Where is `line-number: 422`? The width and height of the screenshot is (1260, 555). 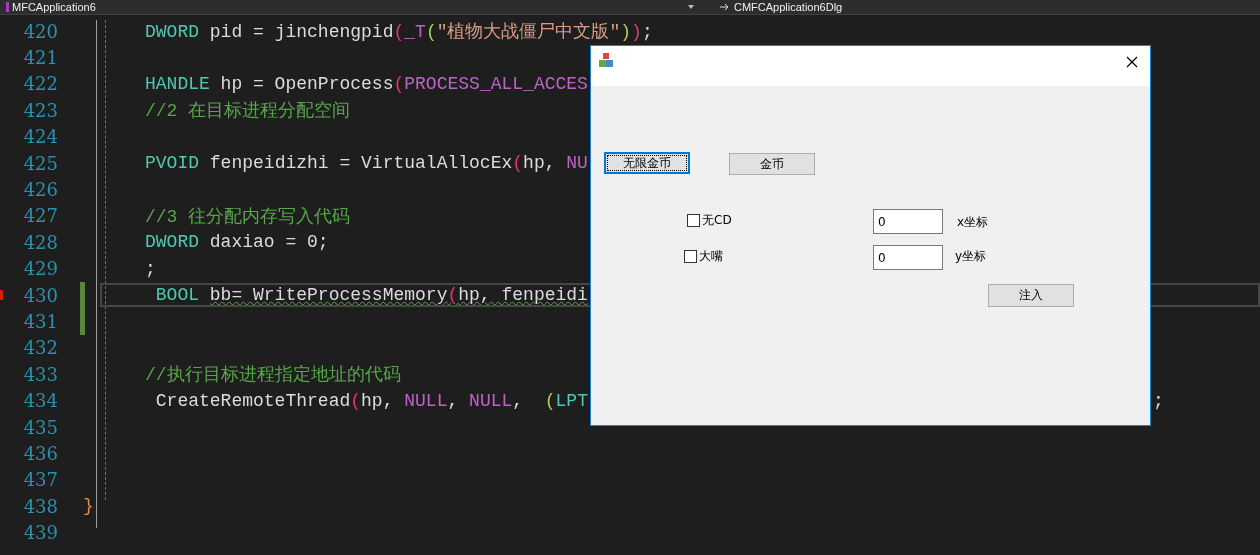 line-number: 422 is located at coordinates (40, 84).